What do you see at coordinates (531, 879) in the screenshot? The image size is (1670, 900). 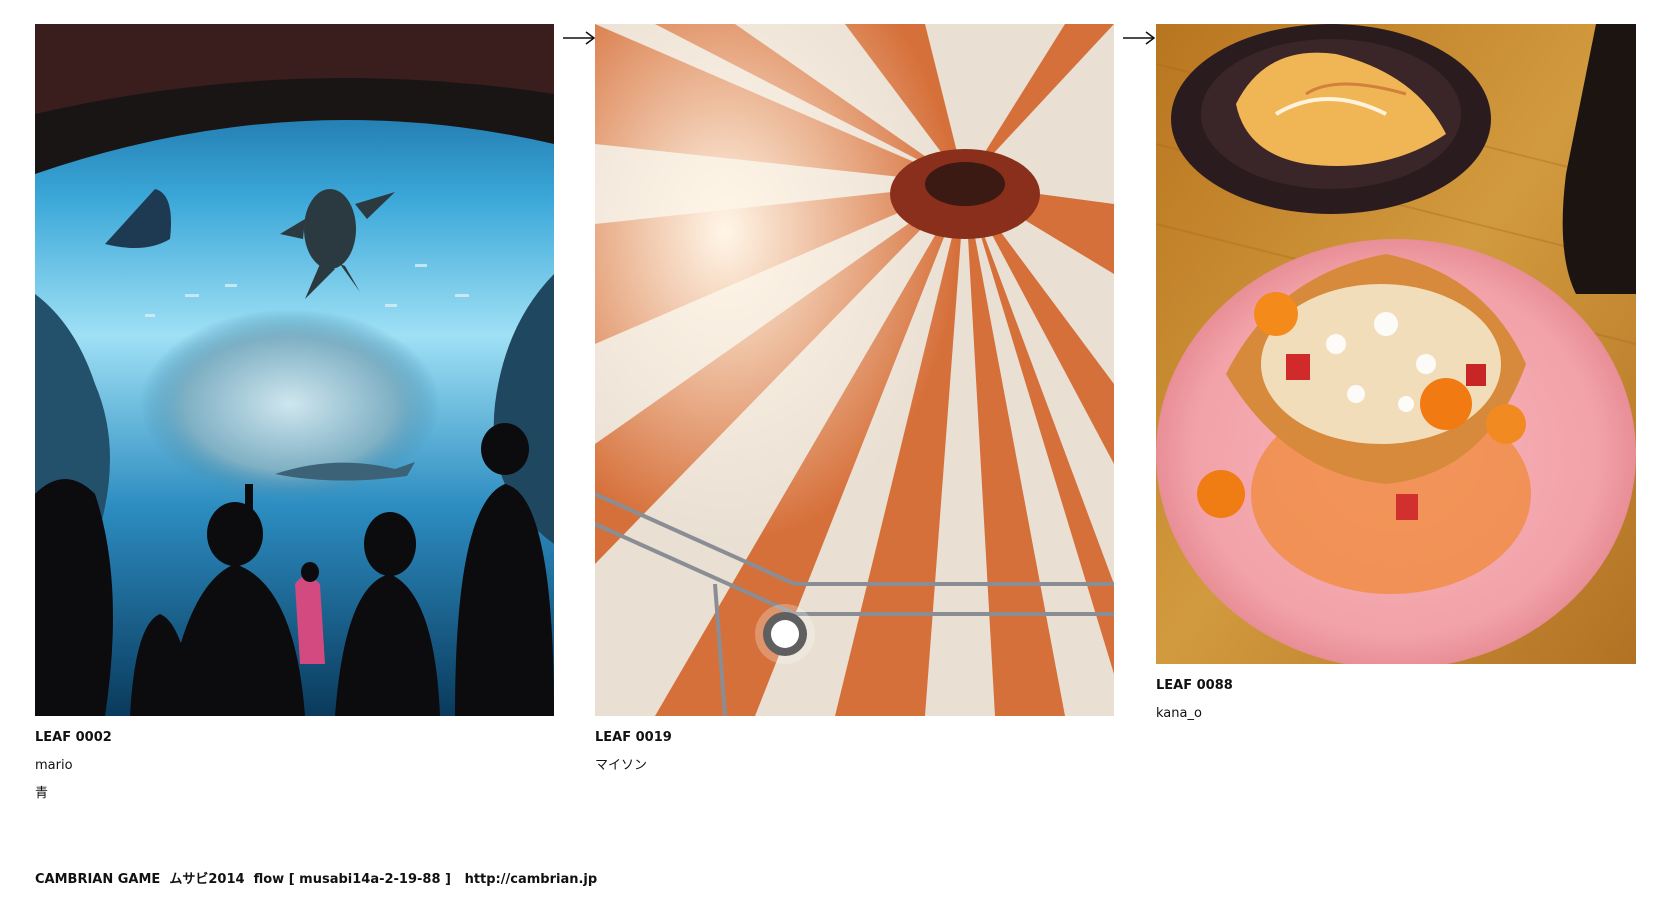 I see `footer-site-link: http://cambrian.jp` at bounding box center [531, 879].